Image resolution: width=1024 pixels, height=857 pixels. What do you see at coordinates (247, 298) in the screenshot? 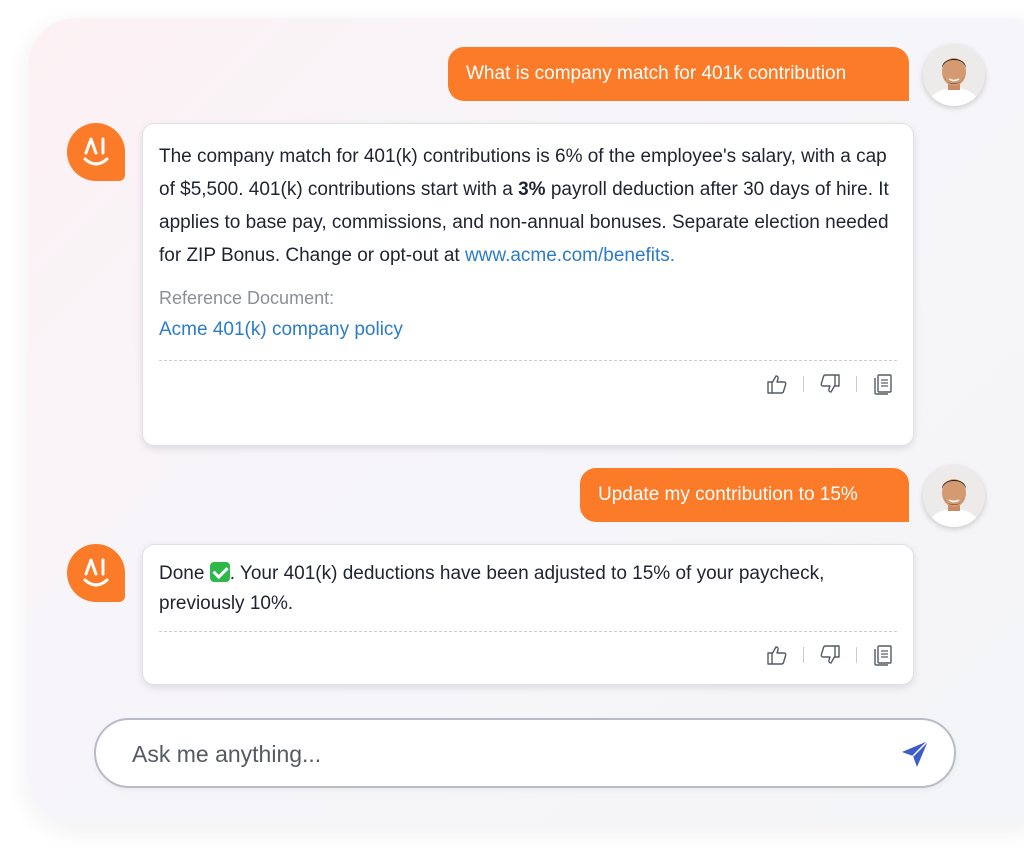
I see `reference-label: Reference Document:` at bounding box center [247, 298].